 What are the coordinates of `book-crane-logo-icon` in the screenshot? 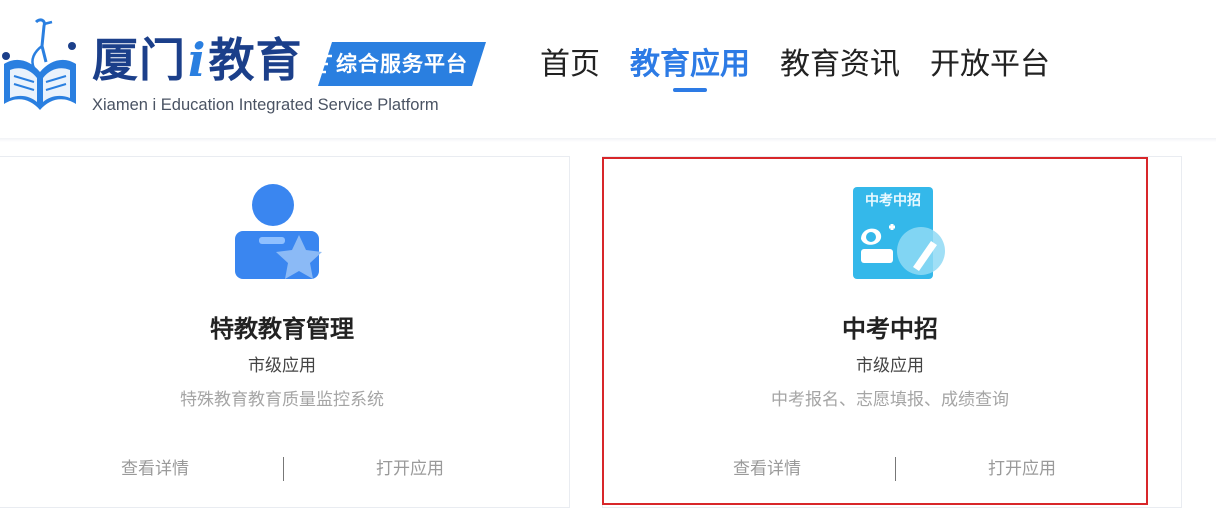 It's located at (39, 64).